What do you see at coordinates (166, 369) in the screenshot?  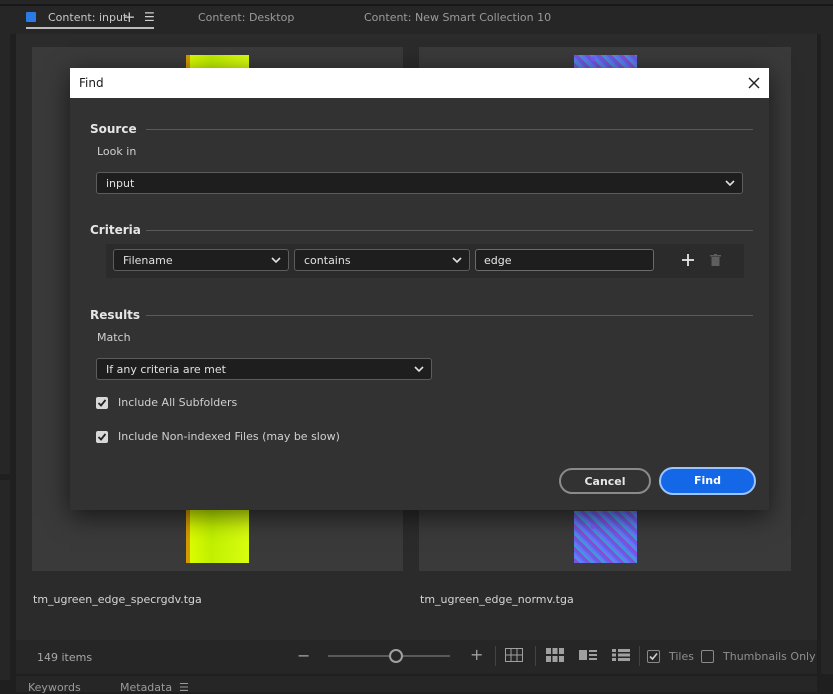 I see `match-value: If any criteria are met` at bounding box center [166, 369].